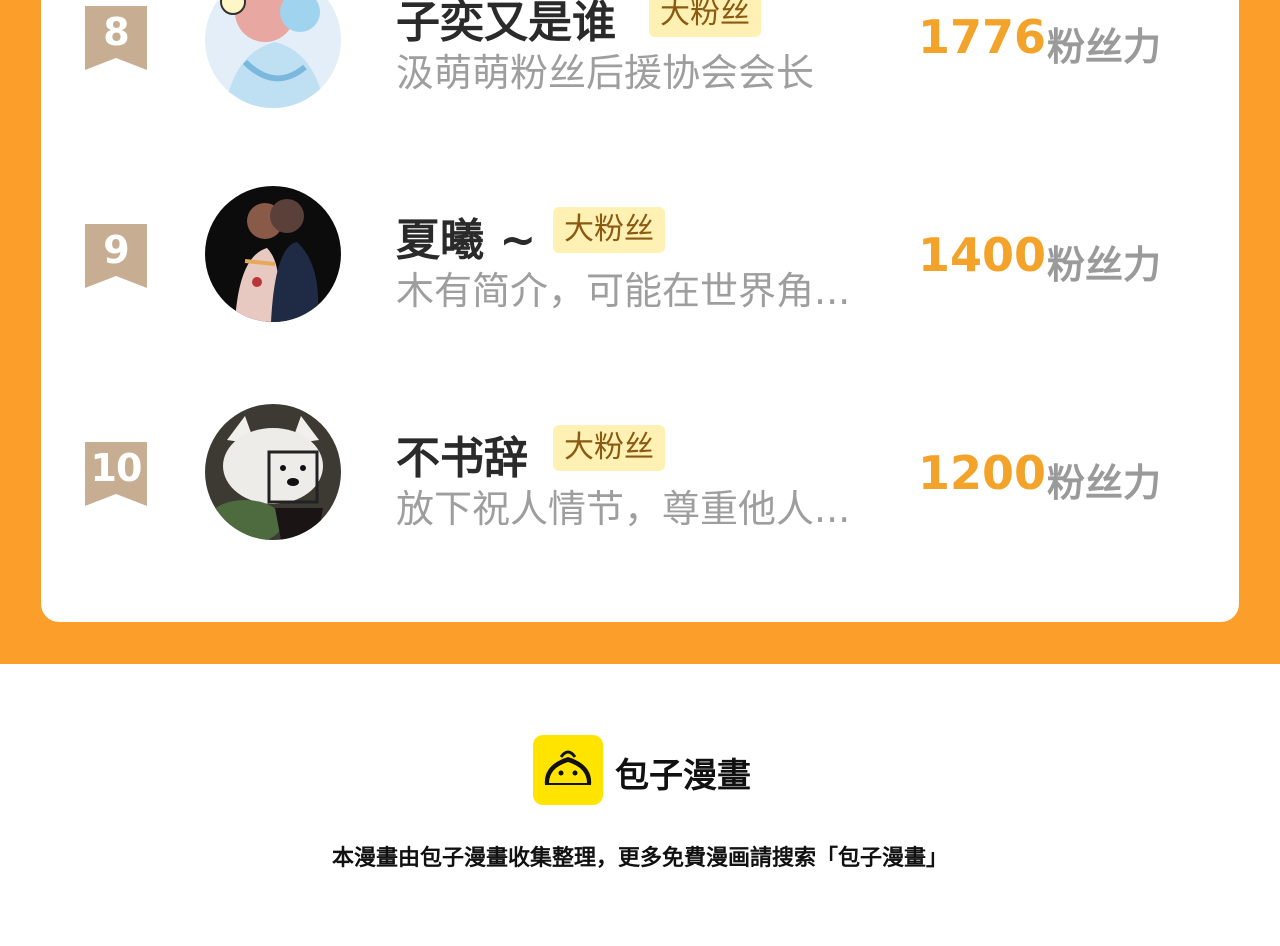 Image resolution: width=1280 pixels, height=946 pixels. Describe the element at coordinates (982, 37) in the screenshot. I see `fan-score: 1776` at that location.